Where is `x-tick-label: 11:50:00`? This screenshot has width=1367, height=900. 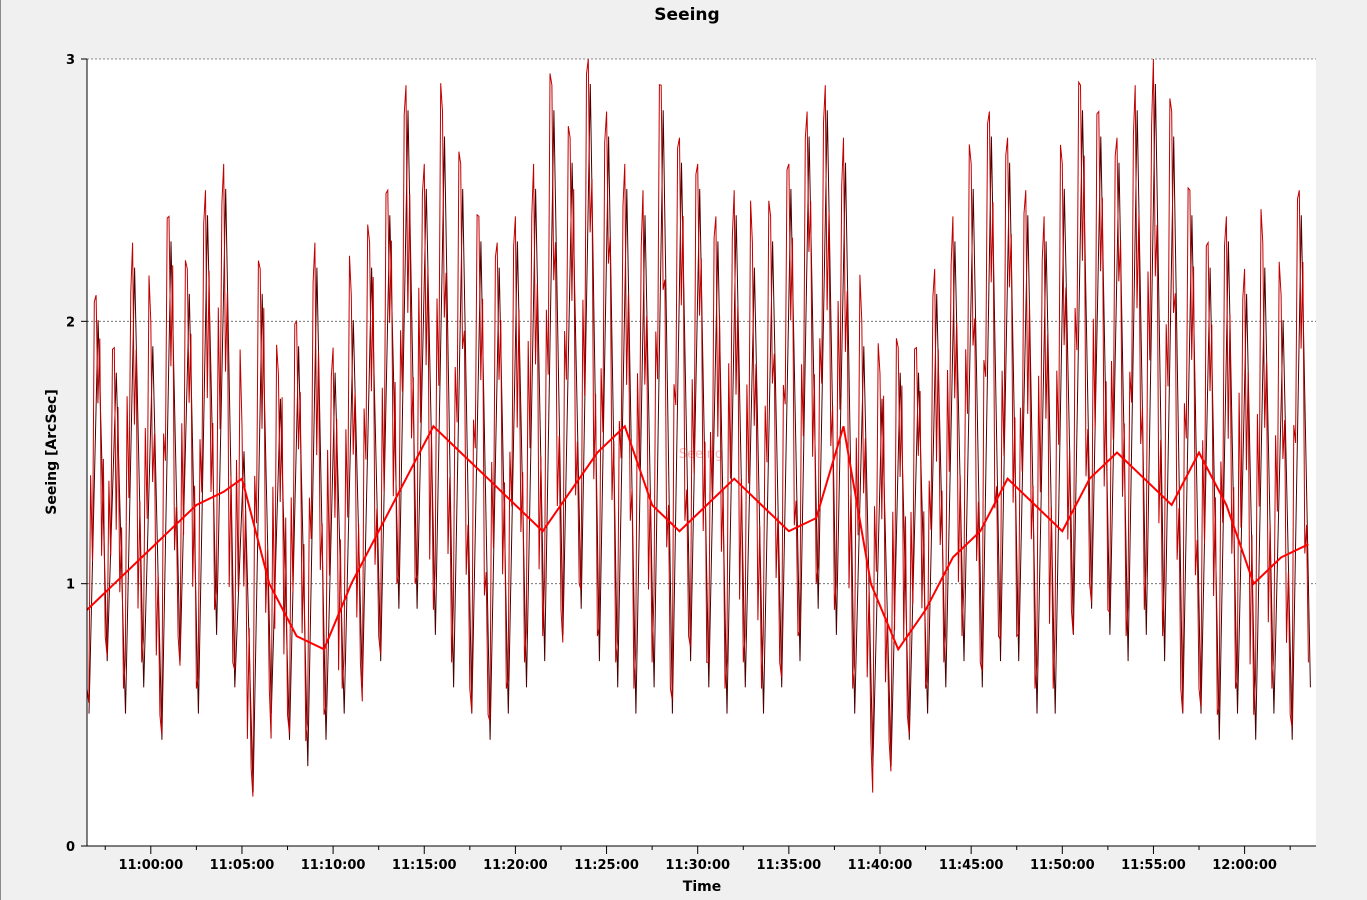
x-tick-label: 11:50:00 is located at coordinates (1062, 865).